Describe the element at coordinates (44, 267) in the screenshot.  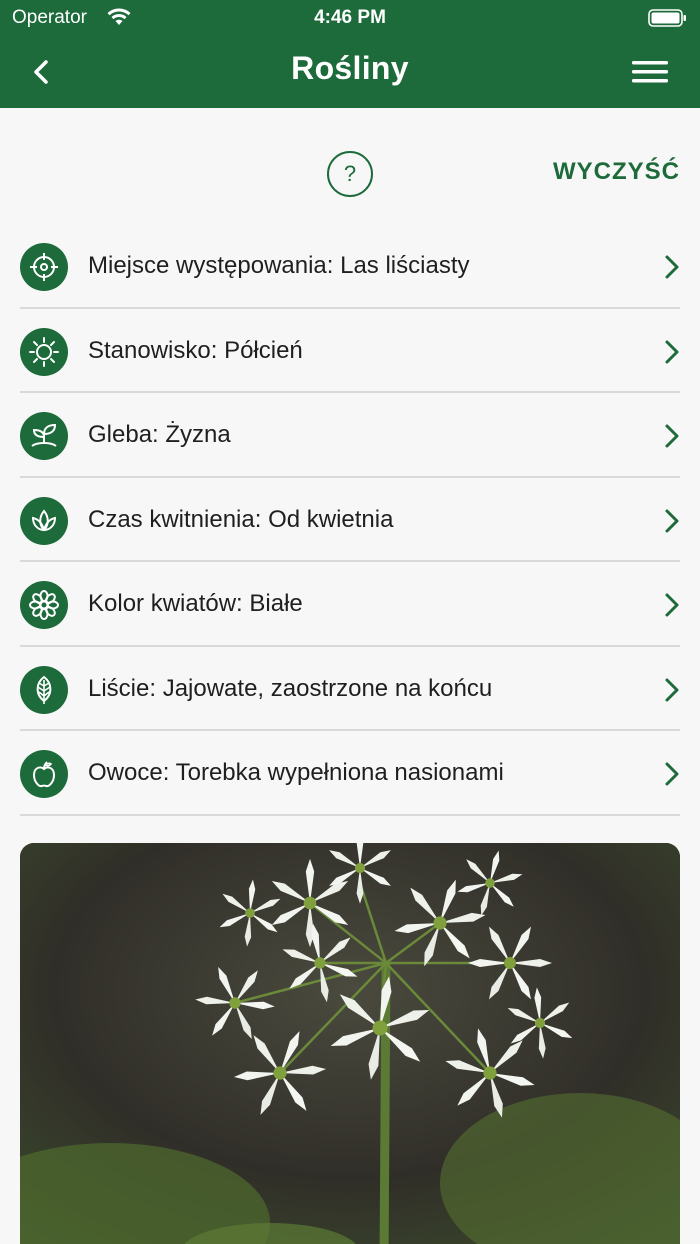
I see `crosshair-icon` at that location.